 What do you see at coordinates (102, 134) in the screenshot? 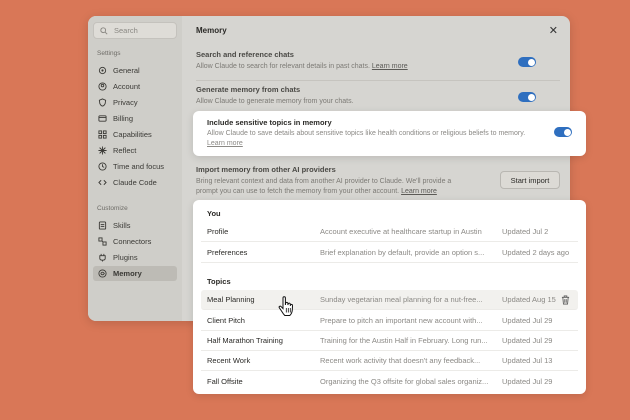
I see `grid-icon` at bounding box center [102, 134].